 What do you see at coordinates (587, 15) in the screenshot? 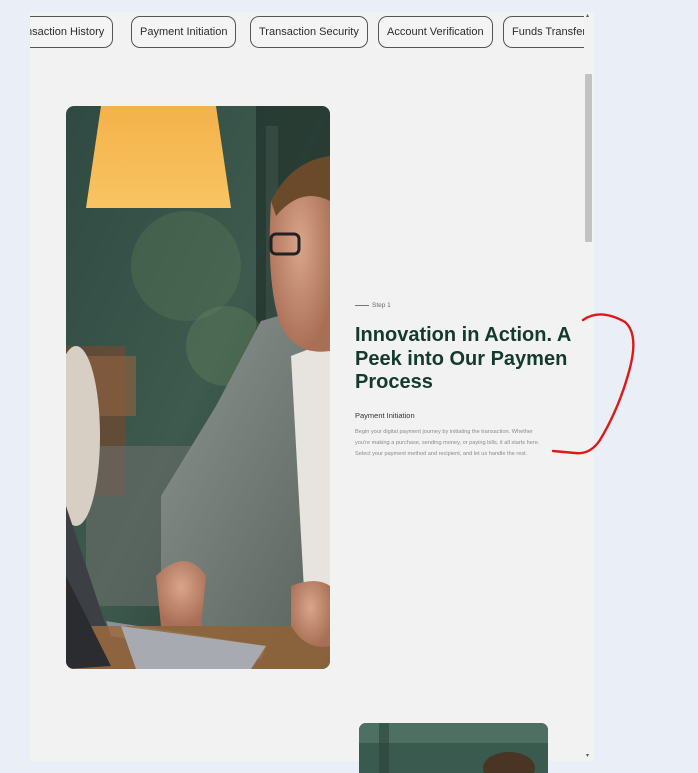
I see `scroll-up-arrow-icon: ▴` at bounding box center [587, 15].